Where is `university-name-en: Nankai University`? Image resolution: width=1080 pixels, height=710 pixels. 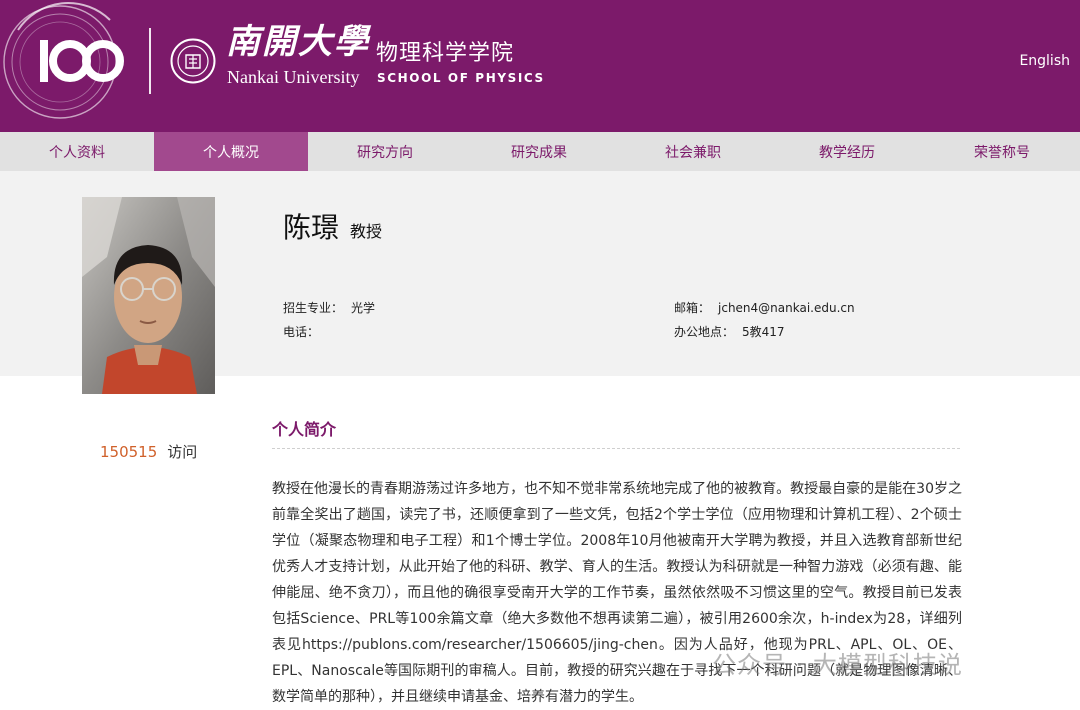 university-name-en: Nankai University is located at coordinates (293, 77).